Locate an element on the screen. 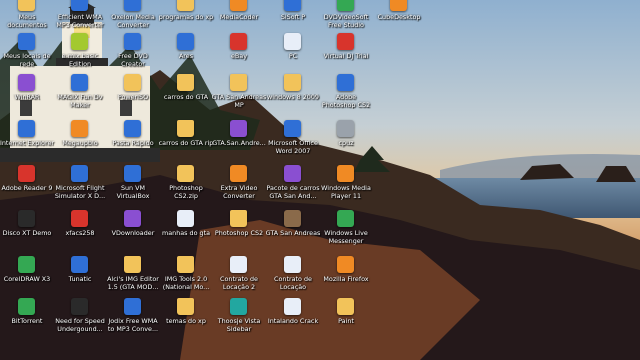  desktop-icon: Ares is located at coordinates (186, 53).